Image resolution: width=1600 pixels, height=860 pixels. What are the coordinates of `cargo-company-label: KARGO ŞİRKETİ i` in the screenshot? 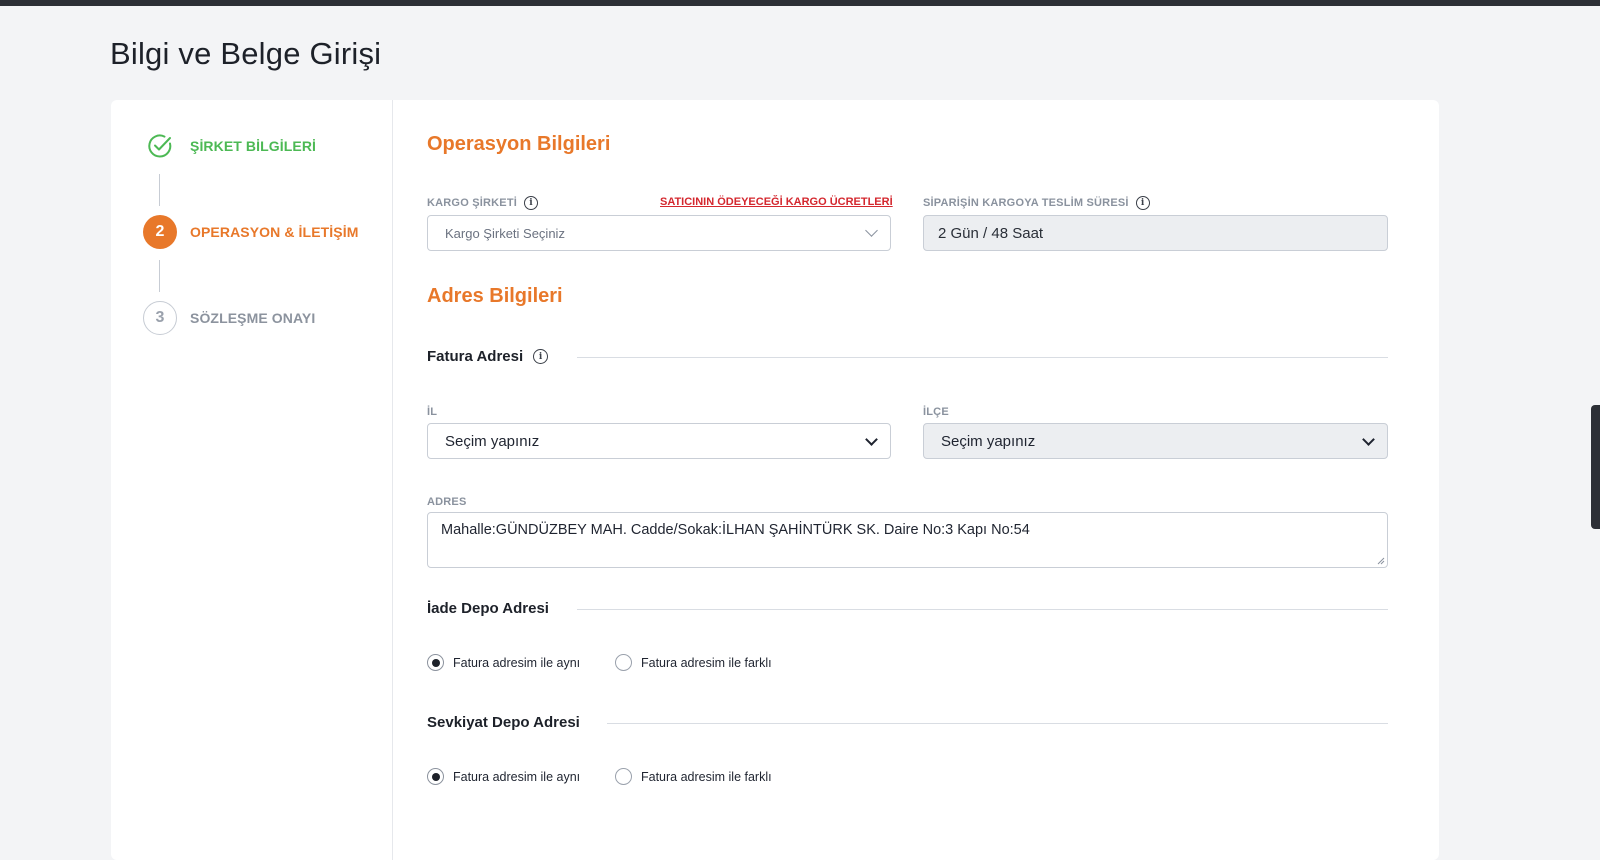 It's located at (482, 203).